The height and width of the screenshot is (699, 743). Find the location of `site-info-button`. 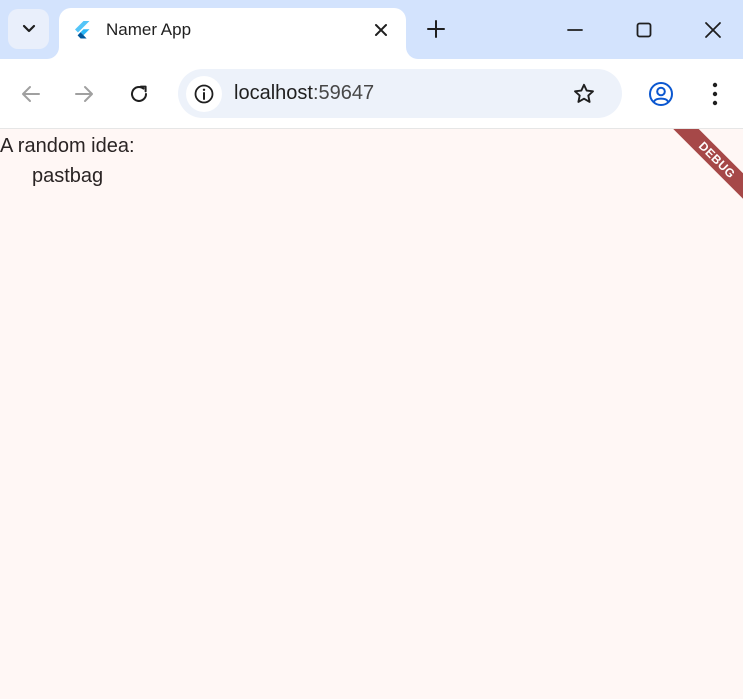

site-info-button is located at coordinates (204, 94).